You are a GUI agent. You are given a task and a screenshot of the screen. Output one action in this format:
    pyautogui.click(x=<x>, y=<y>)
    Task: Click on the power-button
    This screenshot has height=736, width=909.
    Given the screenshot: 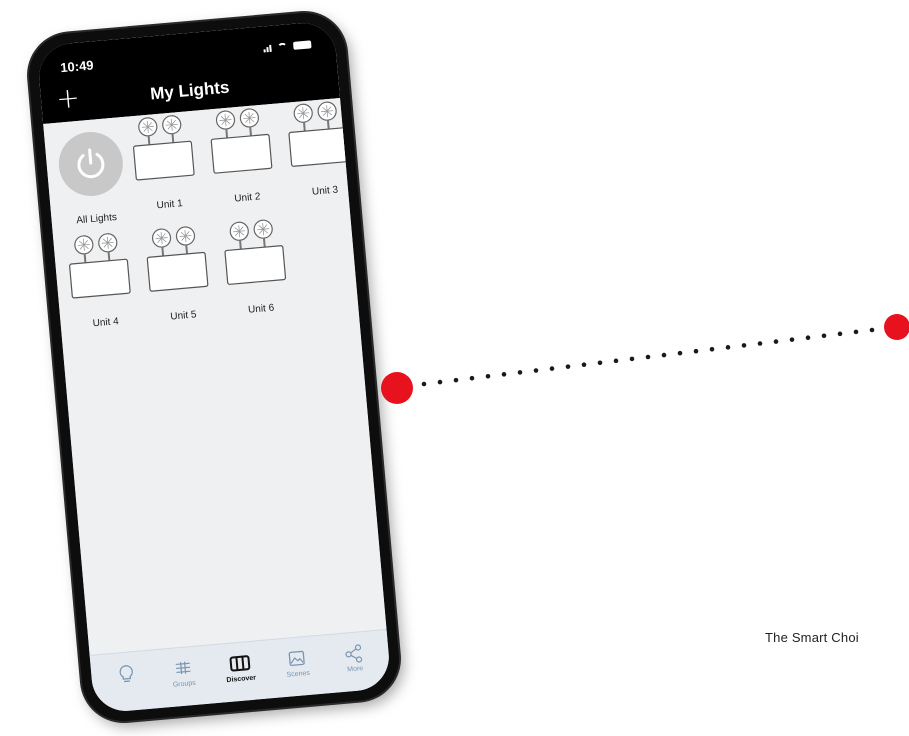 What is the action you would take?
    pyautogui.click(x=91, y=164)
    